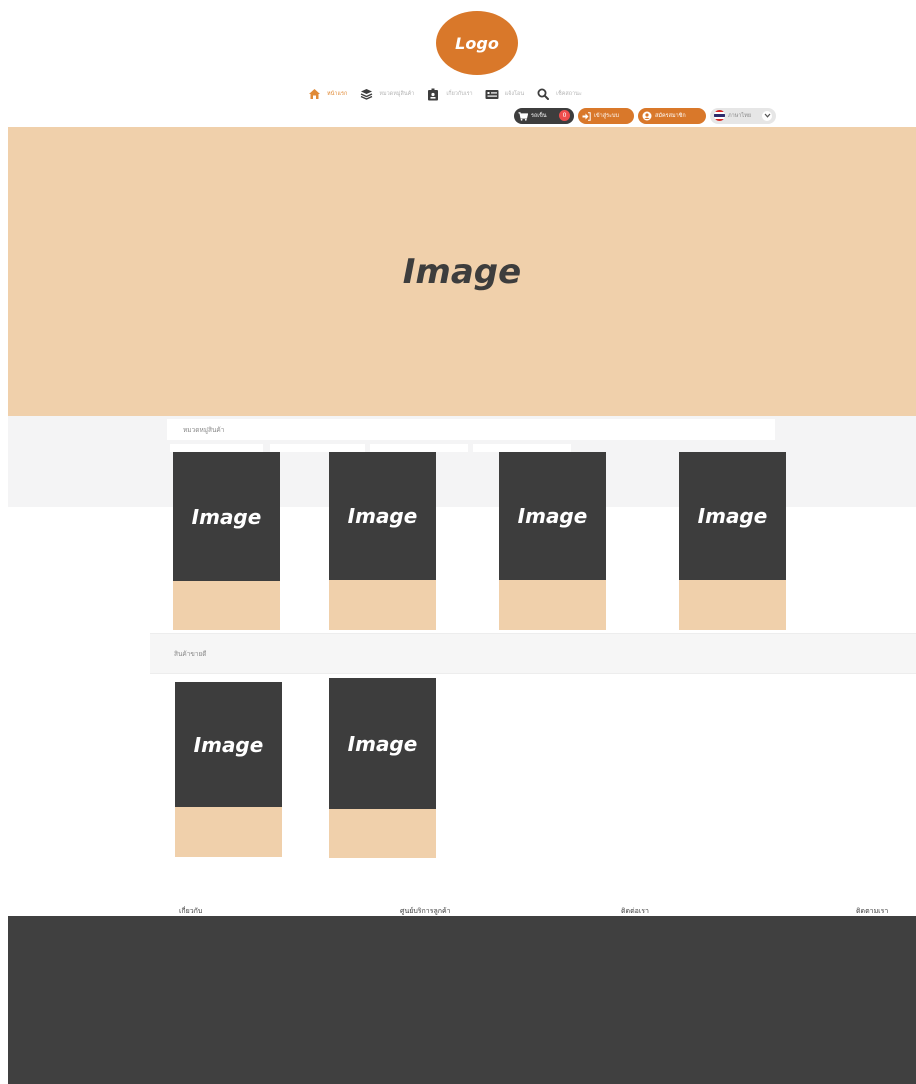 Image resolution: width=916 pixels, height=1084 pixels. I want to click on footer-label: ติดต่อเรา, so click(635, 911).